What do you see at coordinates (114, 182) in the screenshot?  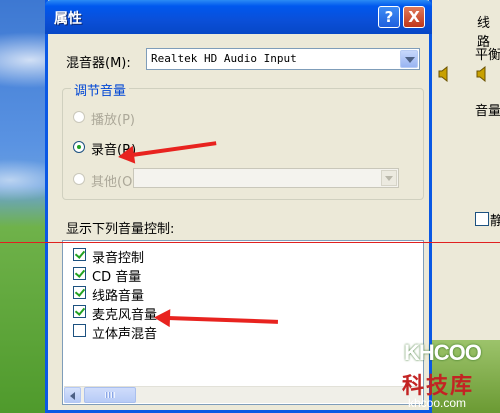 I see `radio-other-label: 其他(O)` at bounding box center [114, 182].